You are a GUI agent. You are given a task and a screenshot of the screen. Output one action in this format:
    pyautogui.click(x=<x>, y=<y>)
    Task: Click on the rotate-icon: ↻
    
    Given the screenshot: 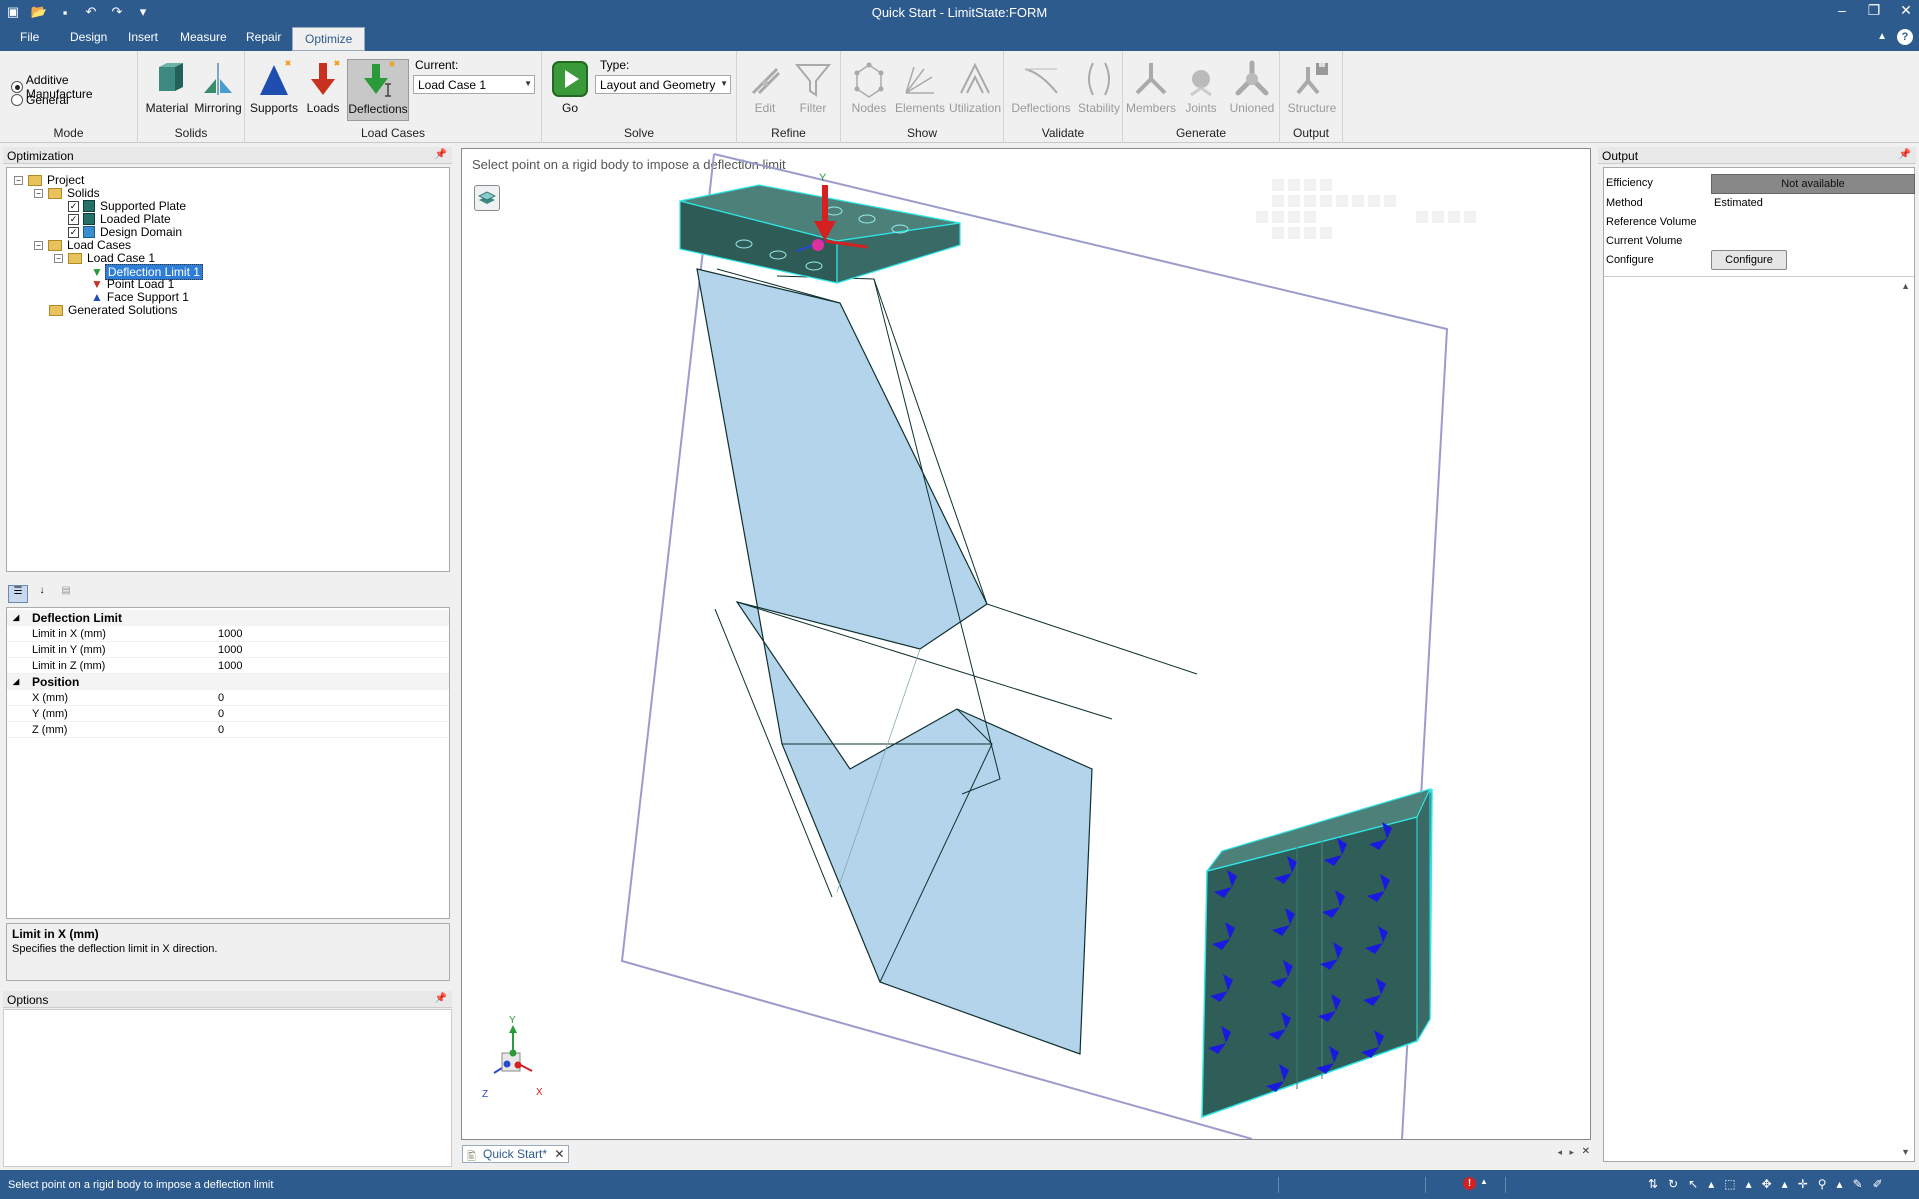 What is the action you would take?
    pyautogui.click(x=1673, y=1184)
    